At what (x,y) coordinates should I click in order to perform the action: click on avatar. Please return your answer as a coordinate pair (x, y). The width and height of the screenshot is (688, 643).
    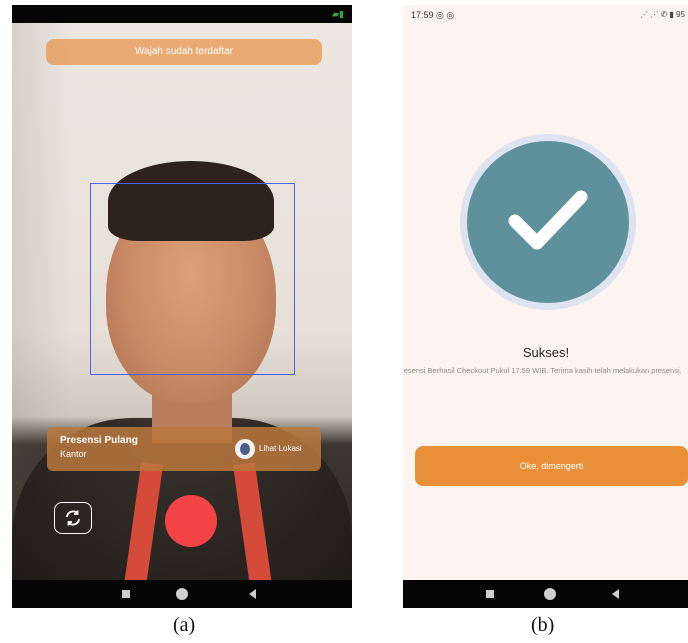
    Looking at the image, I should click on (245, 449).